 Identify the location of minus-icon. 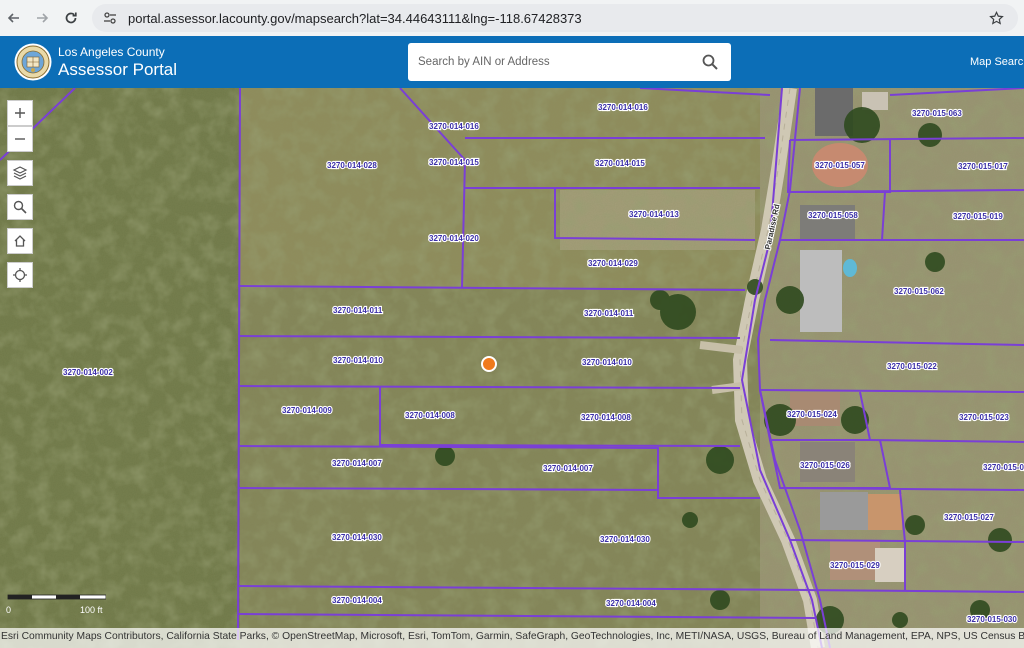
(20, 139).